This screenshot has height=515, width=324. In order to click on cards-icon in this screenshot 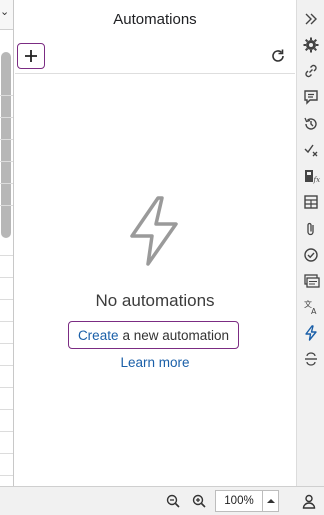, I will do `click(311, 281)`.